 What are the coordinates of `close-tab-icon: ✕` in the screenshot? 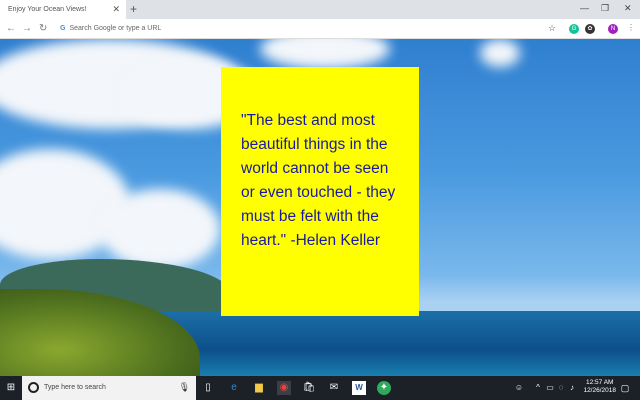 It's located at (116, 9).